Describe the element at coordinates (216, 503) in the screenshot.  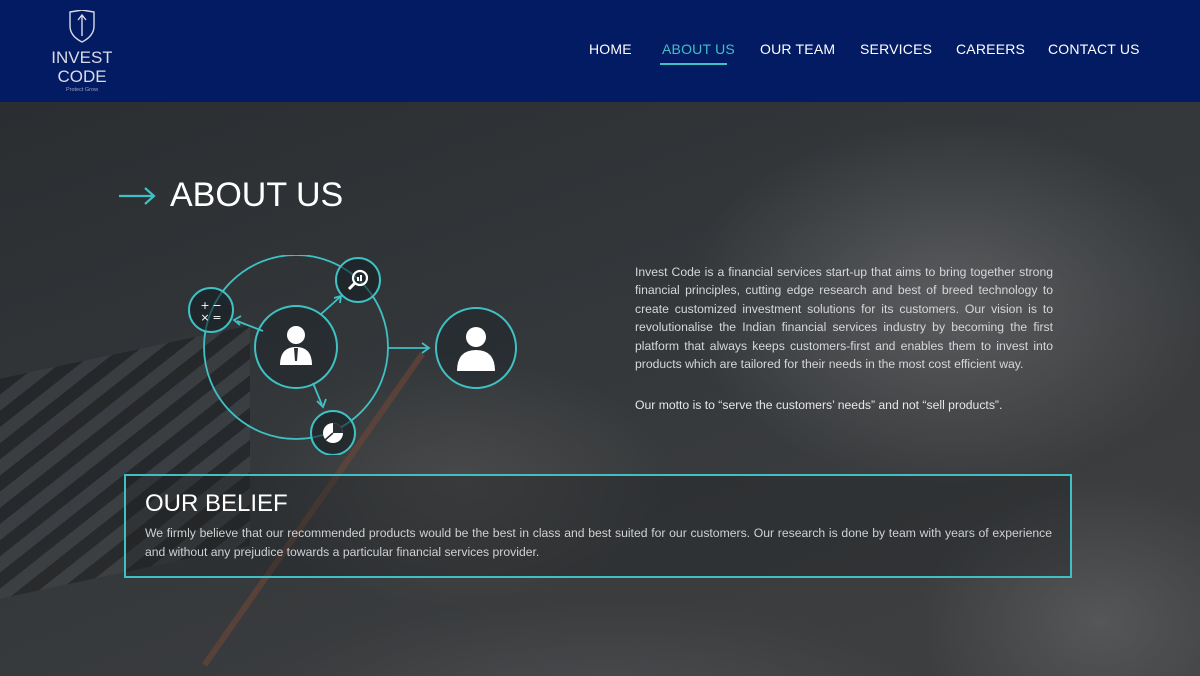
I see `belief-title: OUR BELIEF` at that location.